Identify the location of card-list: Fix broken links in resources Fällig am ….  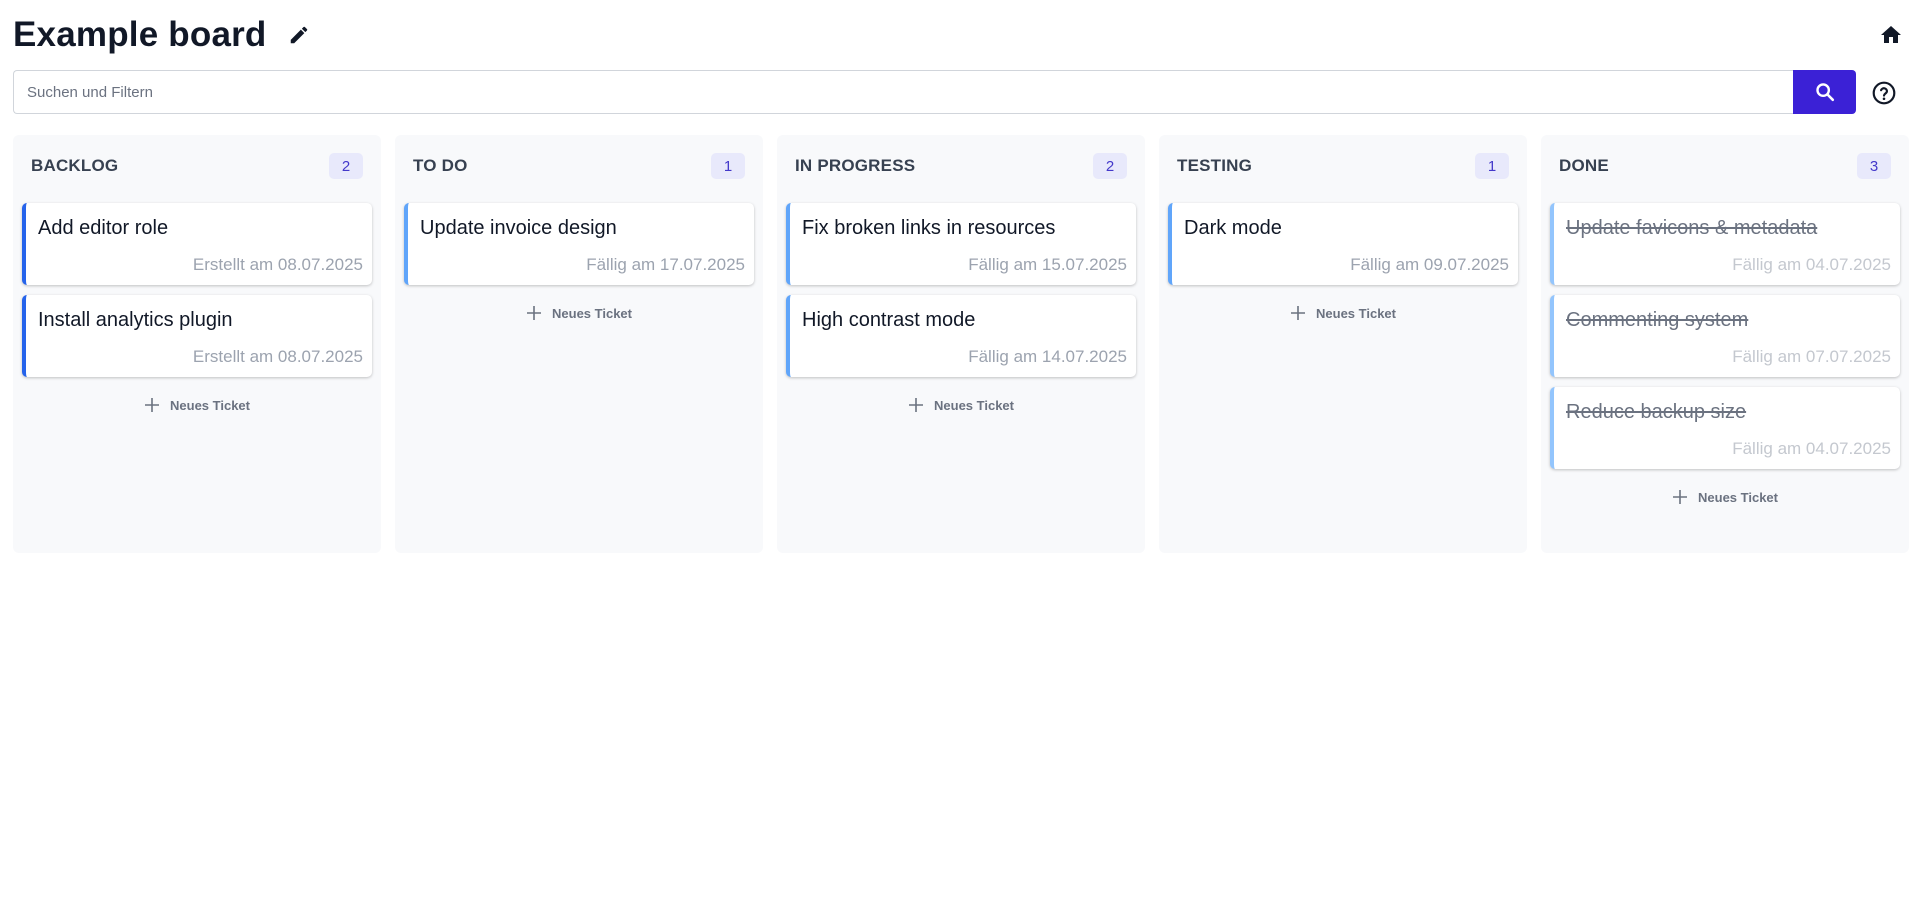
(961, 290).